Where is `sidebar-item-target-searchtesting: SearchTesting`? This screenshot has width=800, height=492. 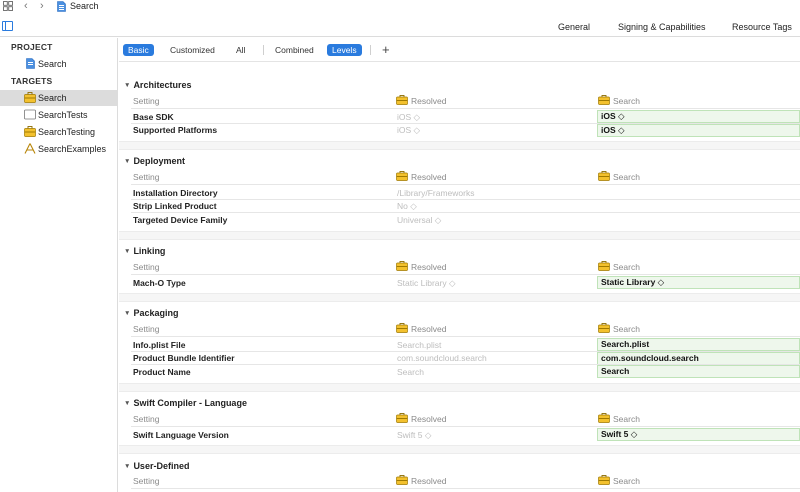
sidebar-item-target-searchtesting: SearchTesting is located at coordinates (58, 132).